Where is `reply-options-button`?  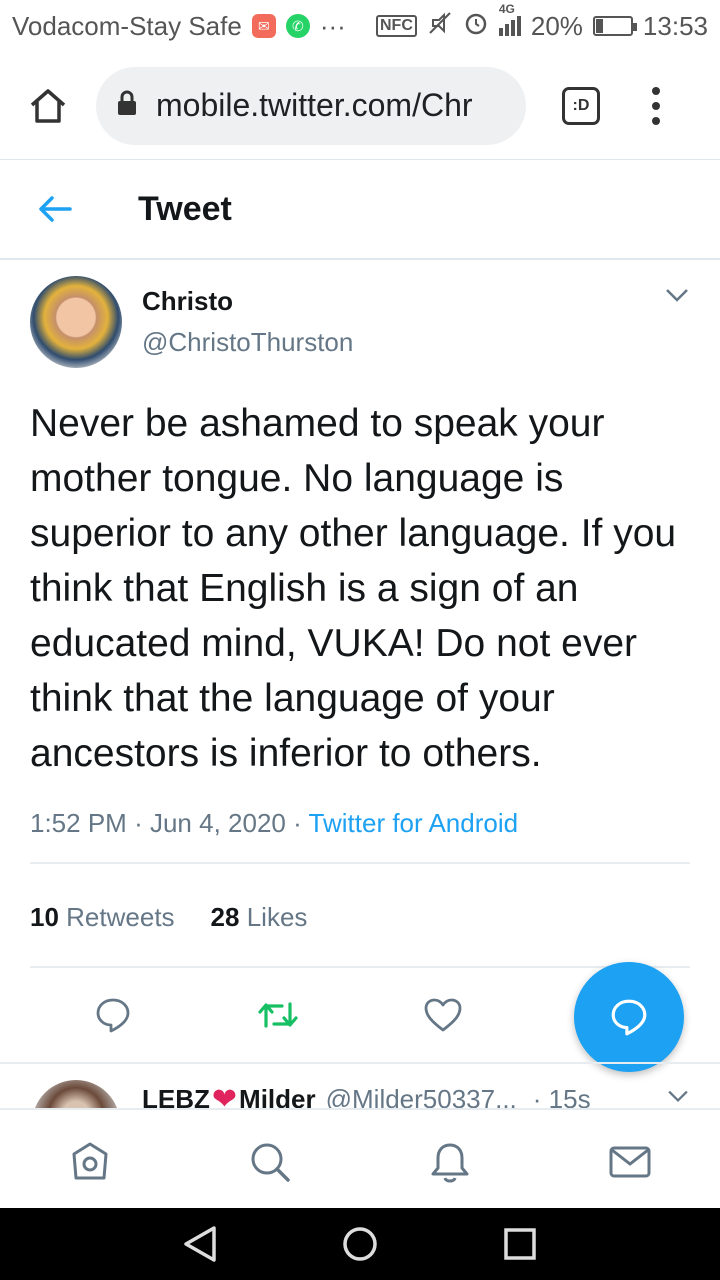 reply-options-button is located at coordinates (678, 1098).